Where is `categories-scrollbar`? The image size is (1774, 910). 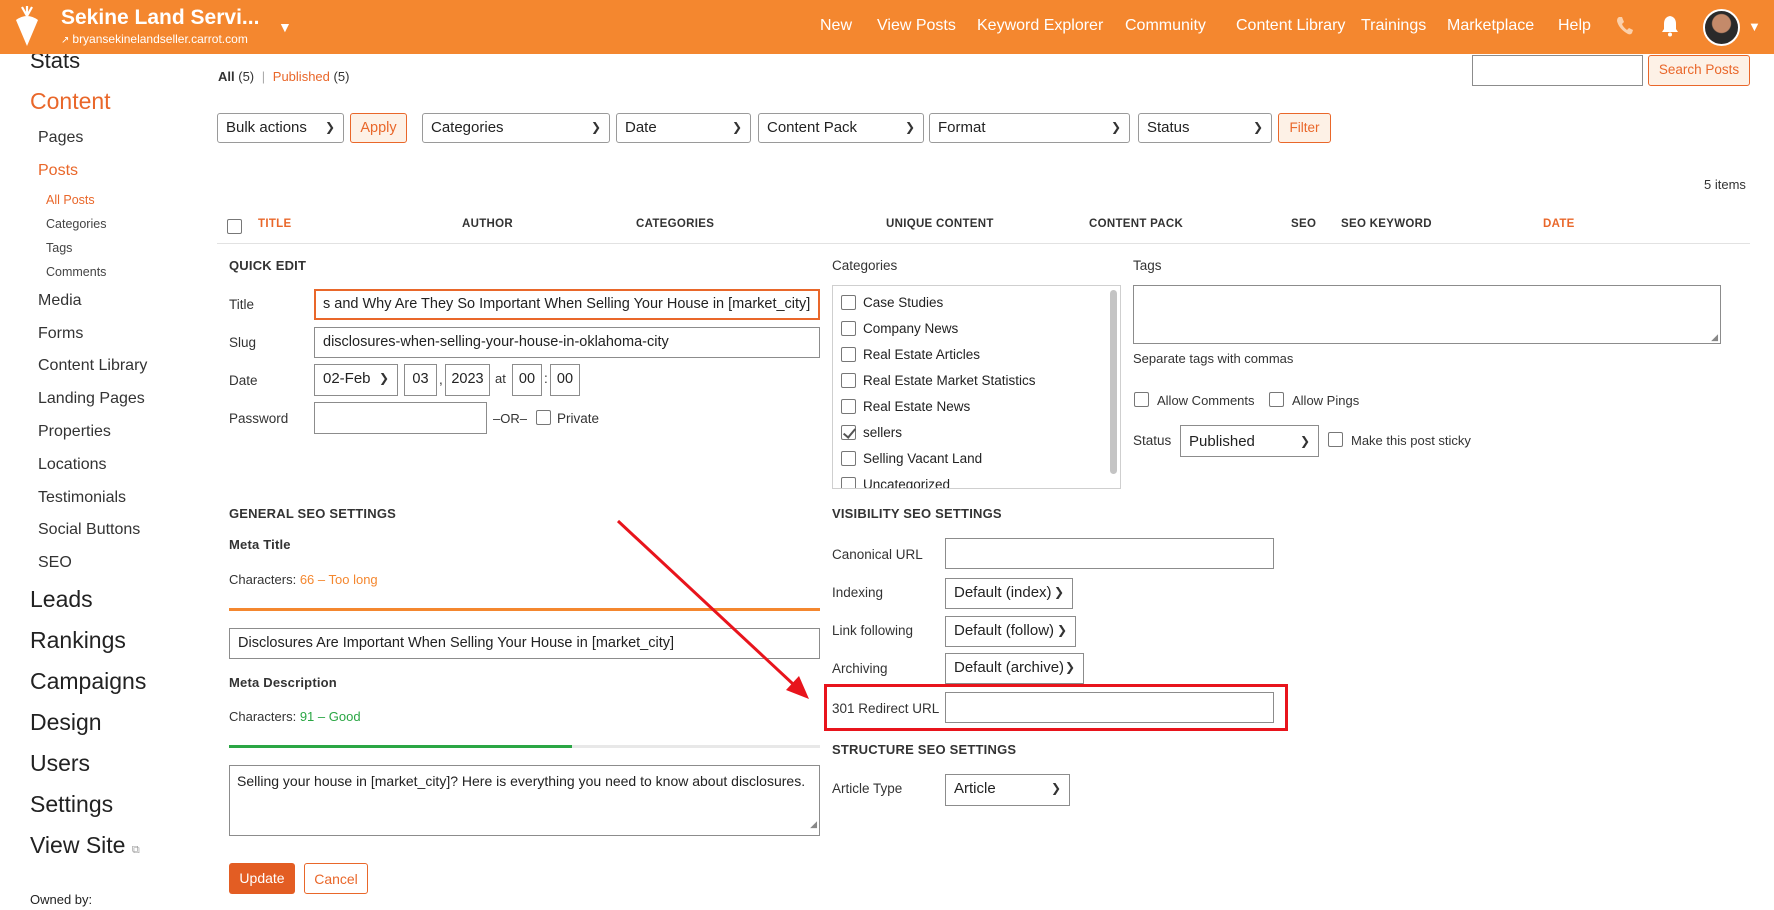
categories-scrollbar is located at coordinates (1113, 382).